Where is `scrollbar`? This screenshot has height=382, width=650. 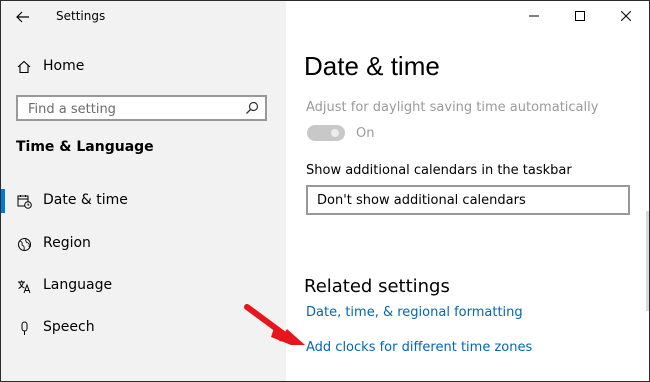
scrollbar is located at coordinates (647, 261).